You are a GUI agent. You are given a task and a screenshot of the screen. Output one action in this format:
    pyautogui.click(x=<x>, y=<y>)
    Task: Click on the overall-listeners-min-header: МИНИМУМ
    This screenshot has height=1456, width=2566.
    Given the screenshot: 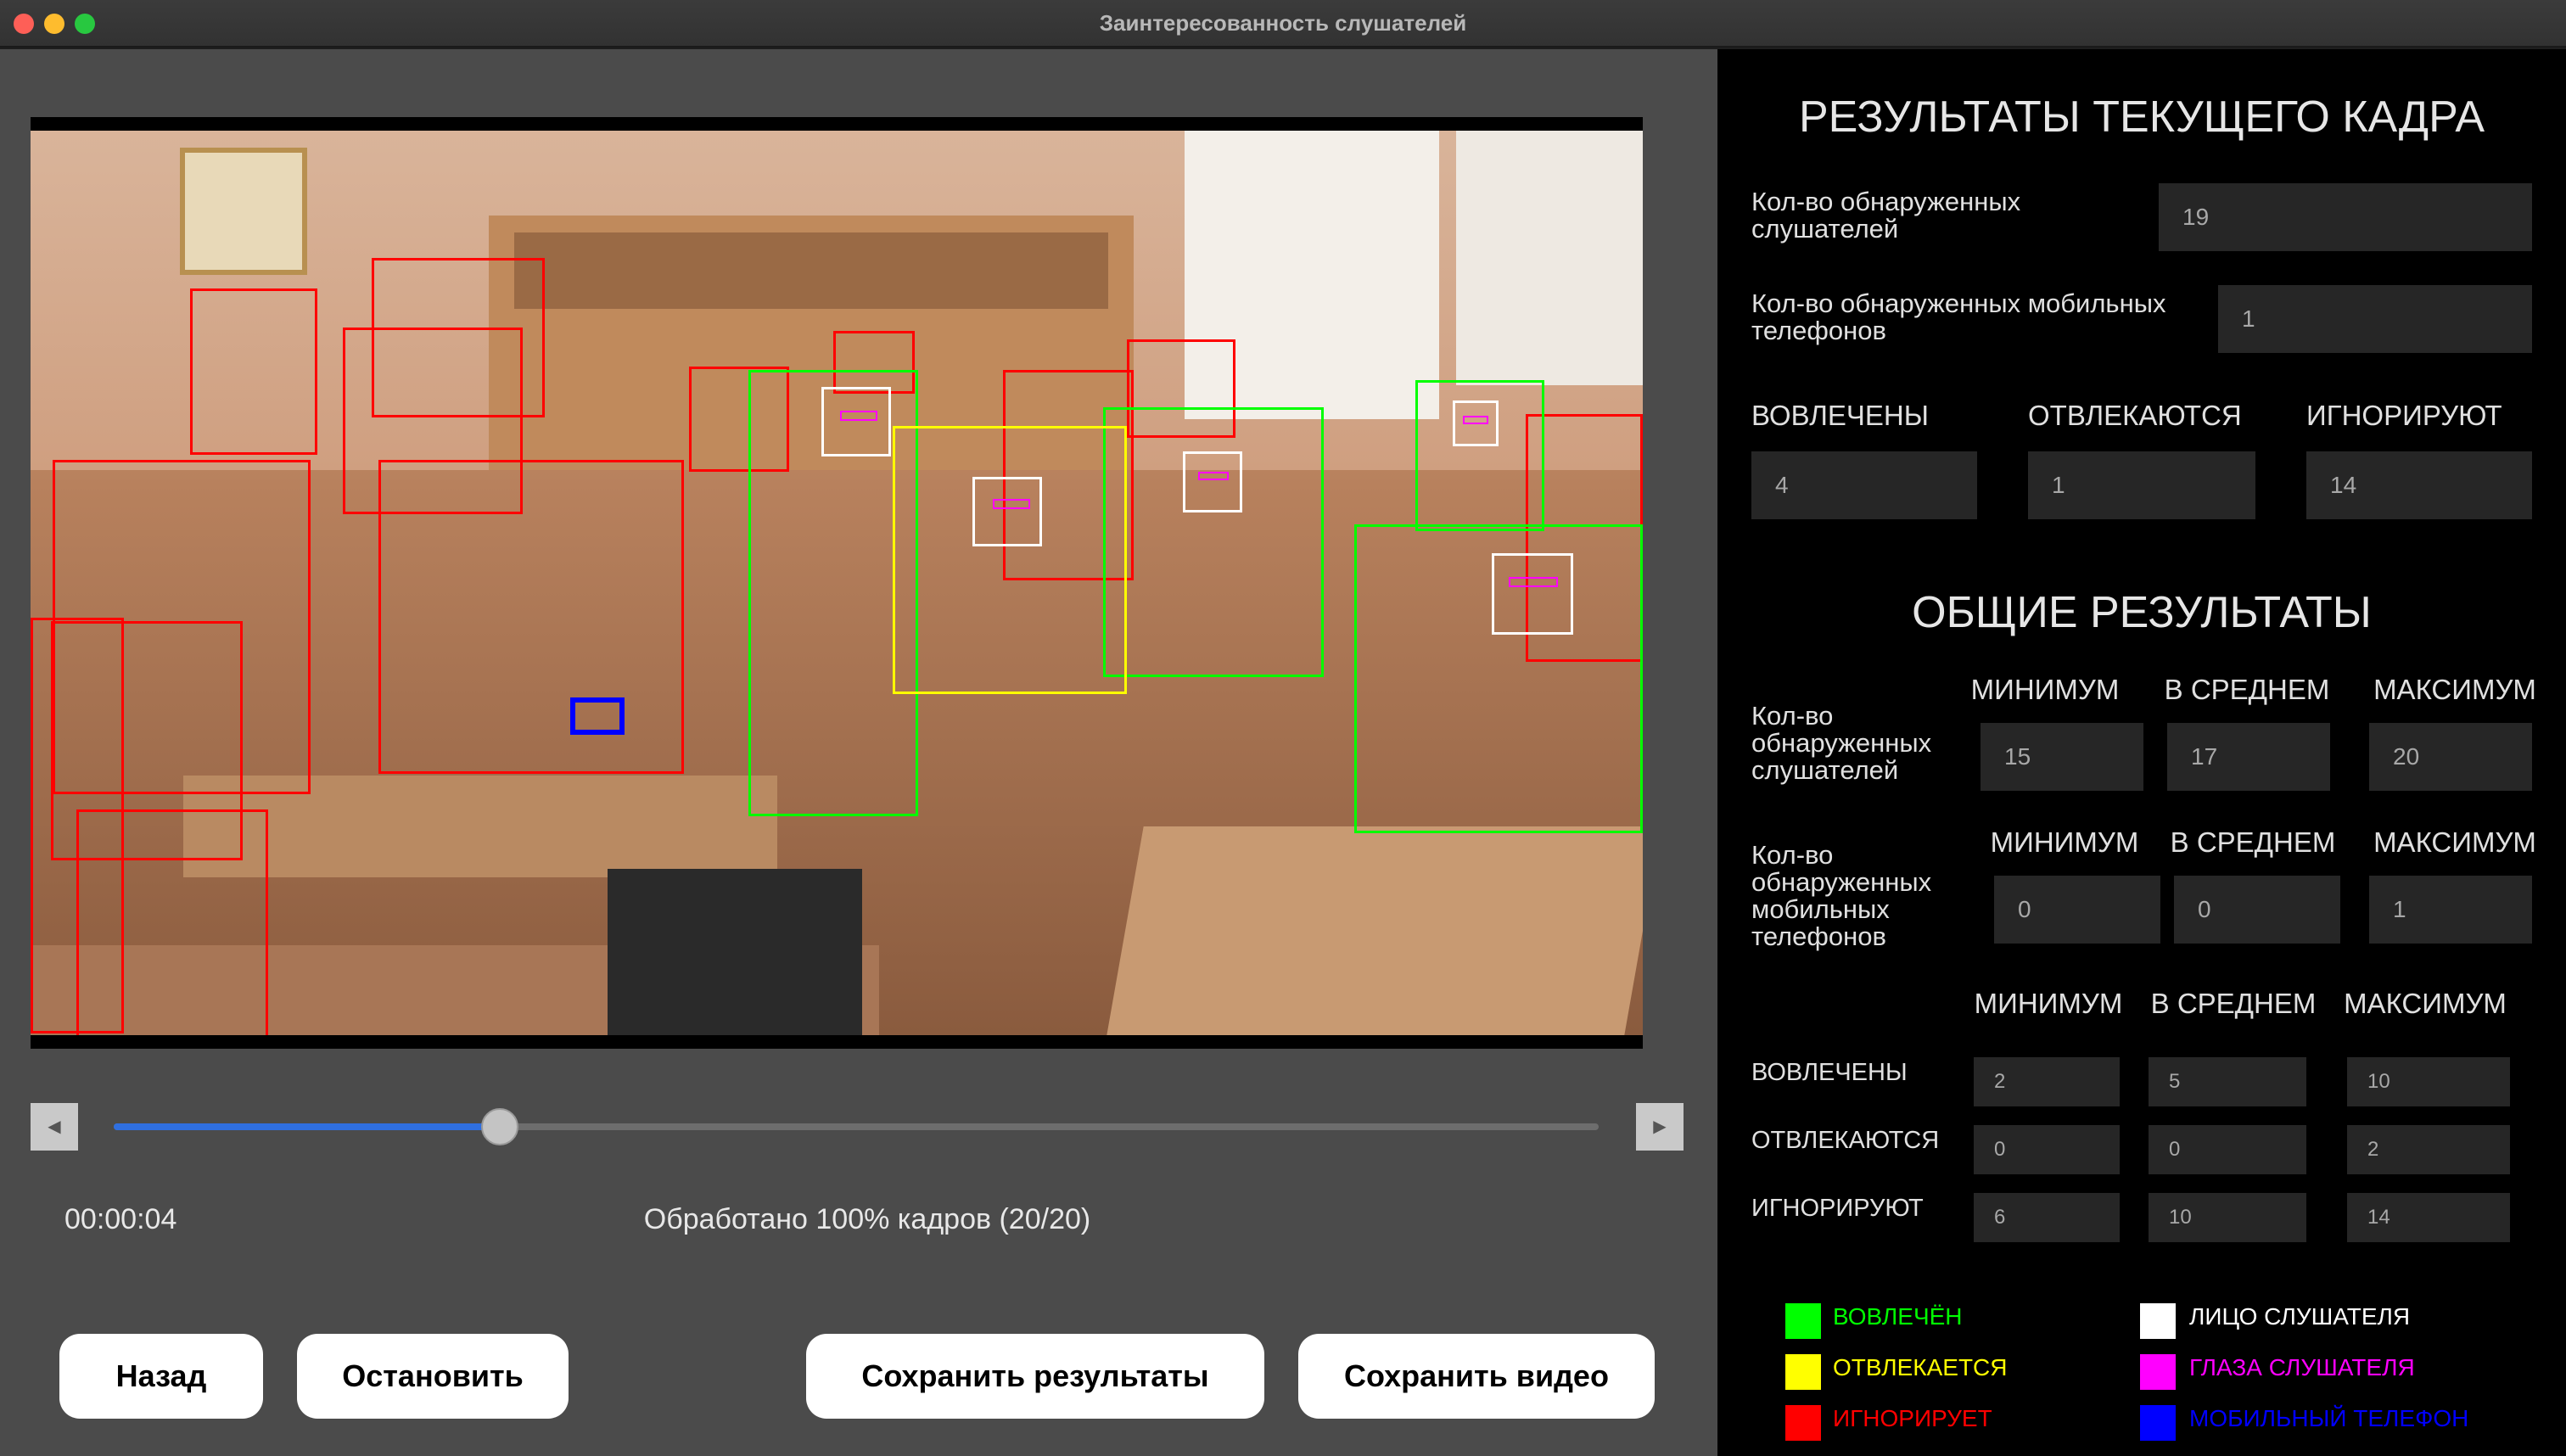 What is the action you would take?
    pyautogui.click(x=2045, y=689)
    